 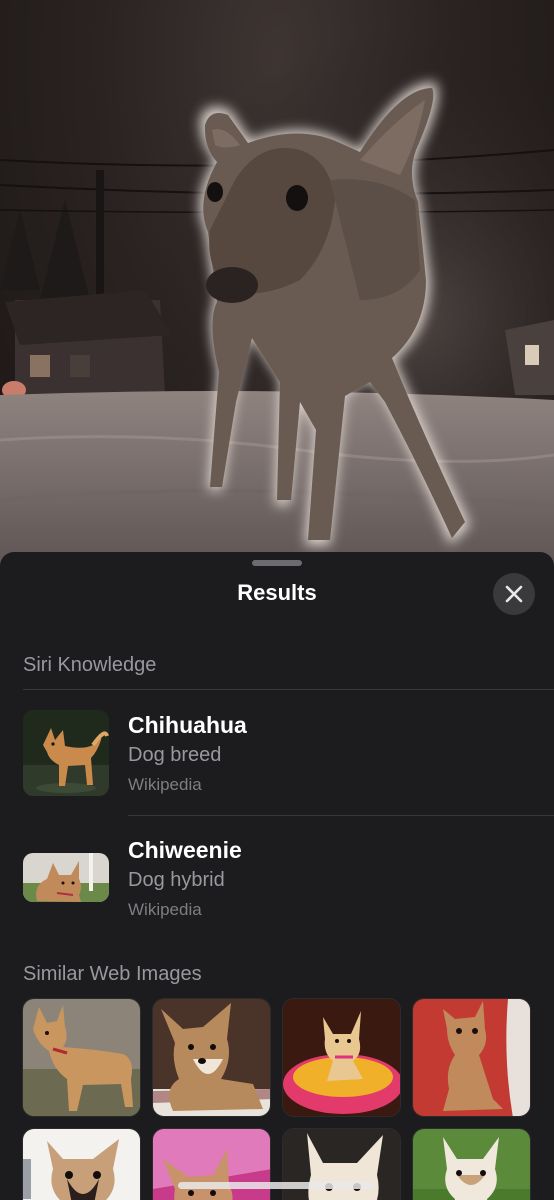 I want to click on close-icon, so click(x=514, y=594).